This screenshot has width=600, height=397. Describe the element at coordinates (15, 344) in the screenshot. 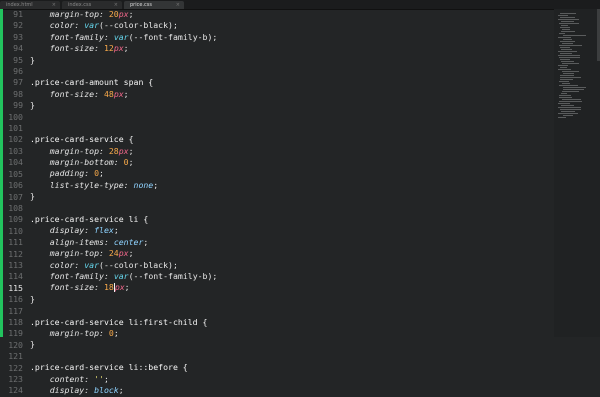

I see `line-number: 120` at that location.